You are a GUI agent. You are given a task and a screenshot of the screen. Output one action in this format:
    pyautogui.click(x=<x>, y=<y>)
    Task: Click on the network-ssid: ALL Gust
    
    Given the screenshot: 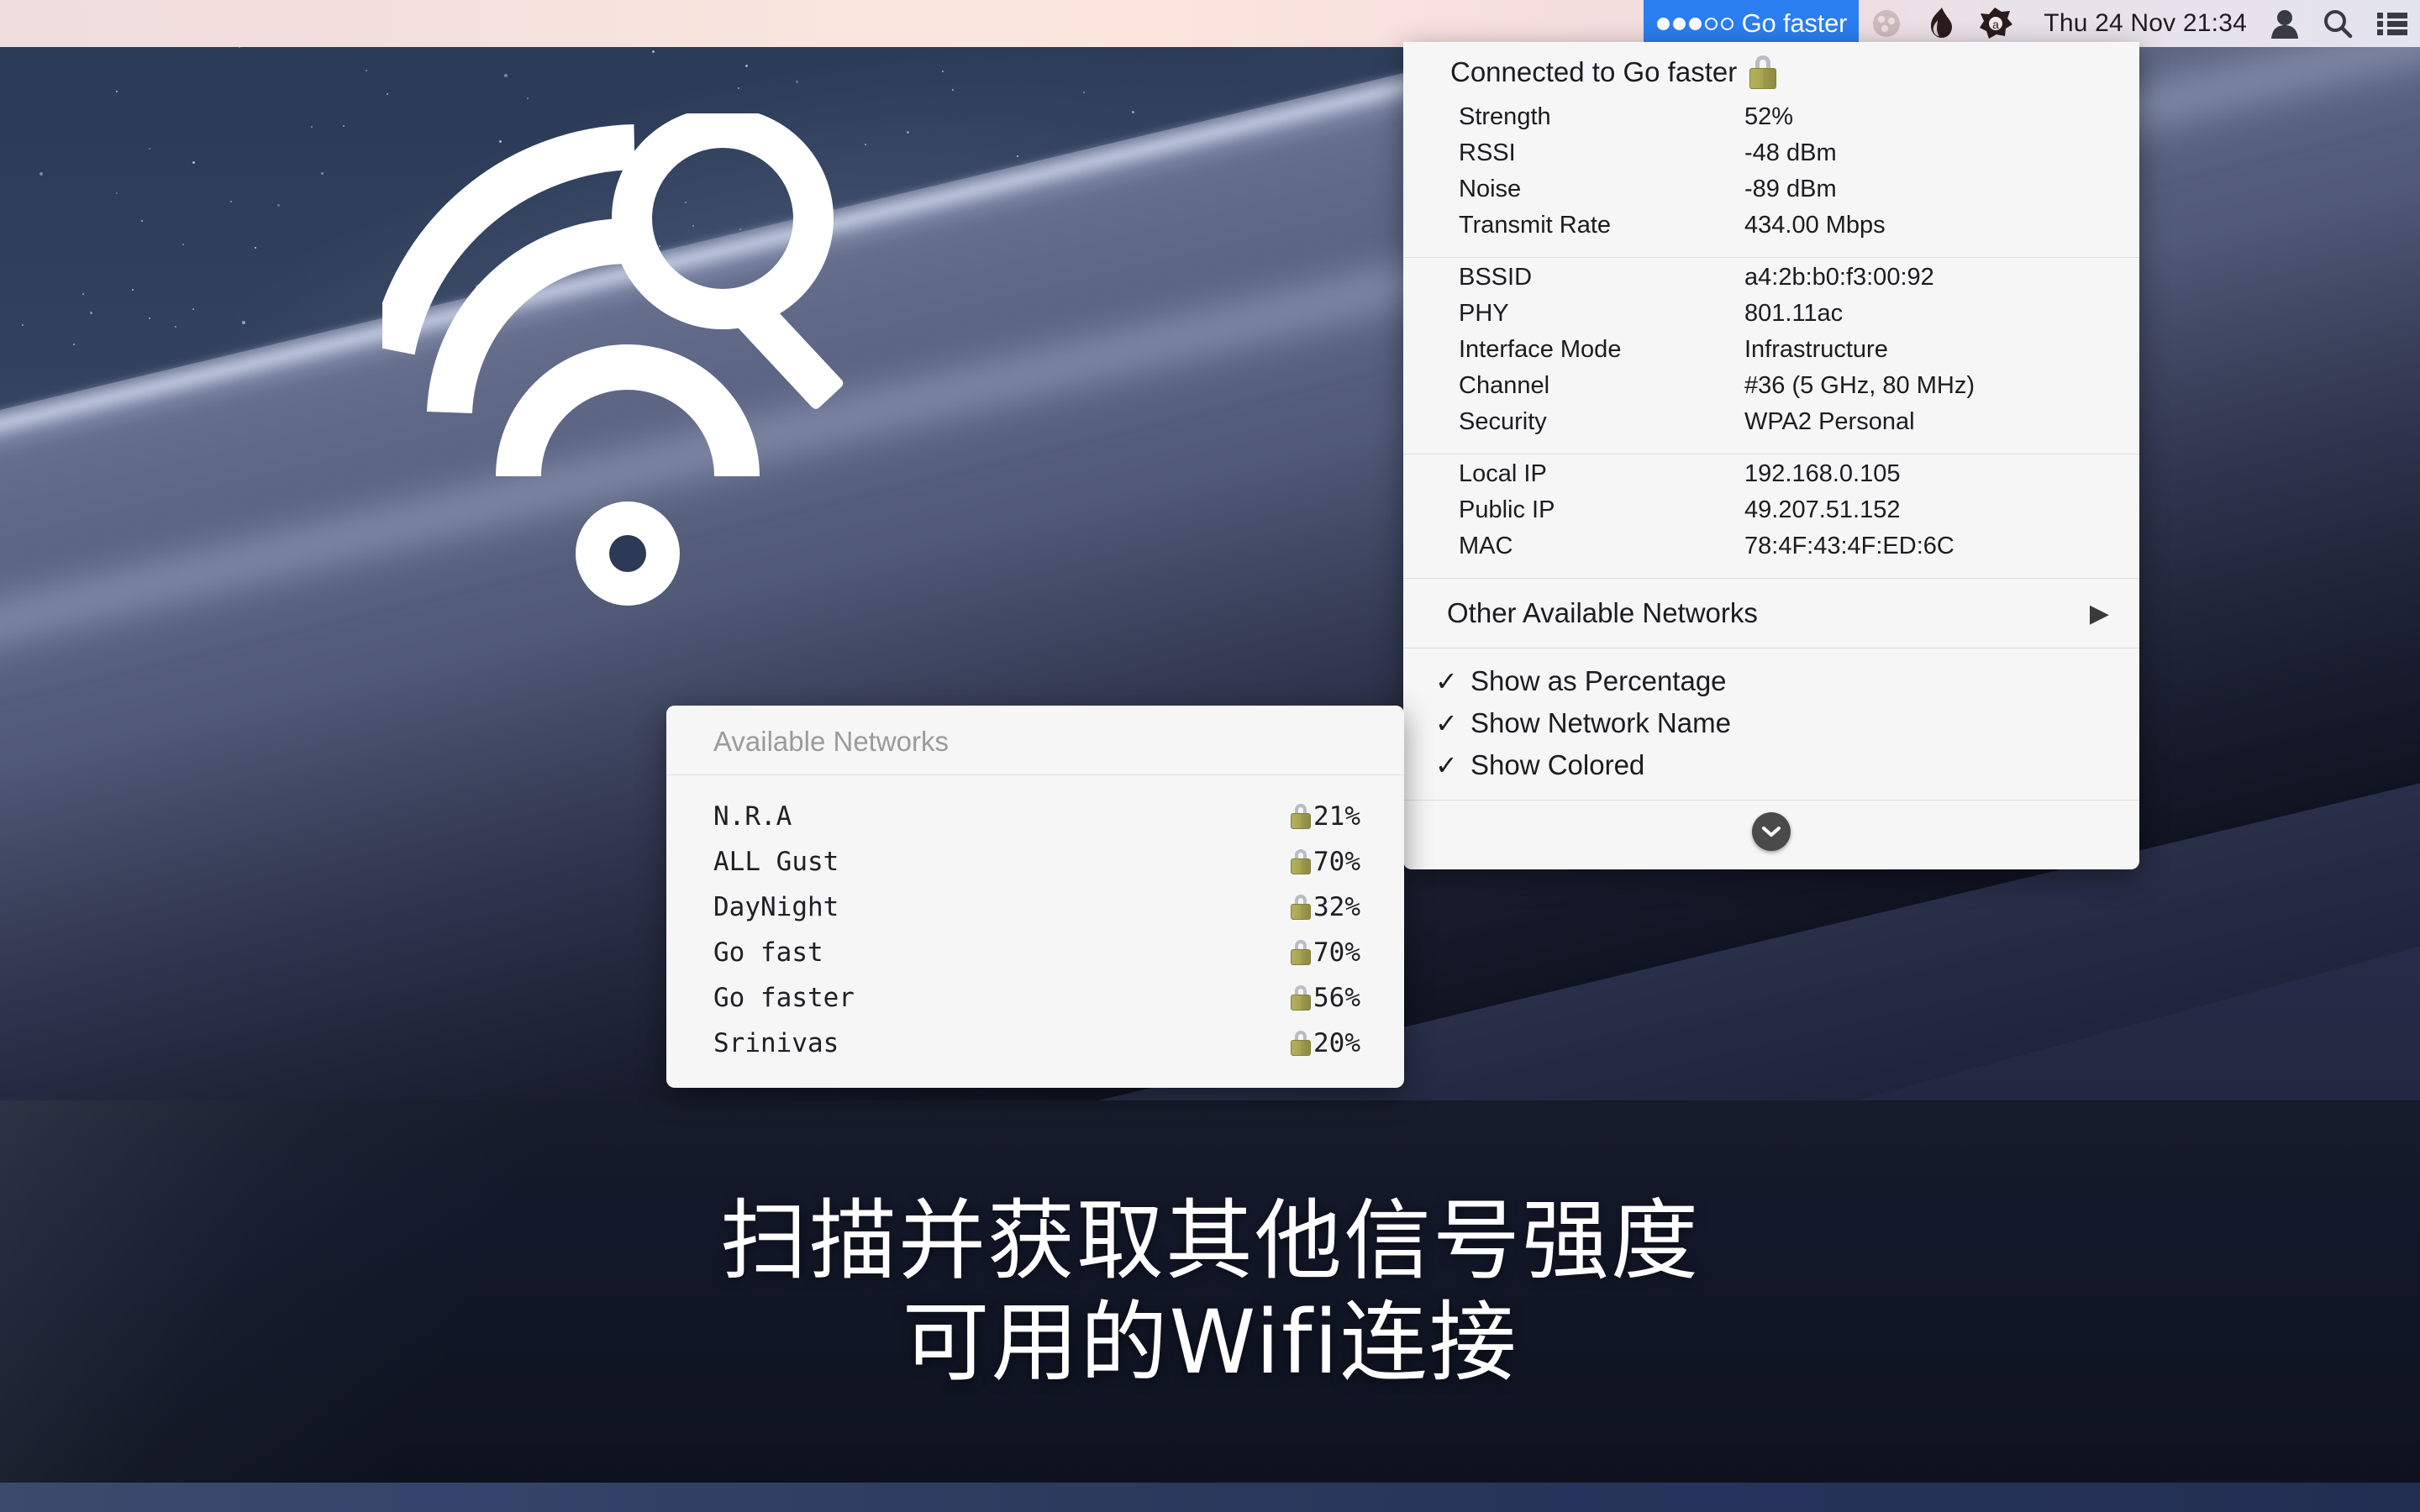 What is the action you would take?
    pyautogui.click(x=776, y=862)
    